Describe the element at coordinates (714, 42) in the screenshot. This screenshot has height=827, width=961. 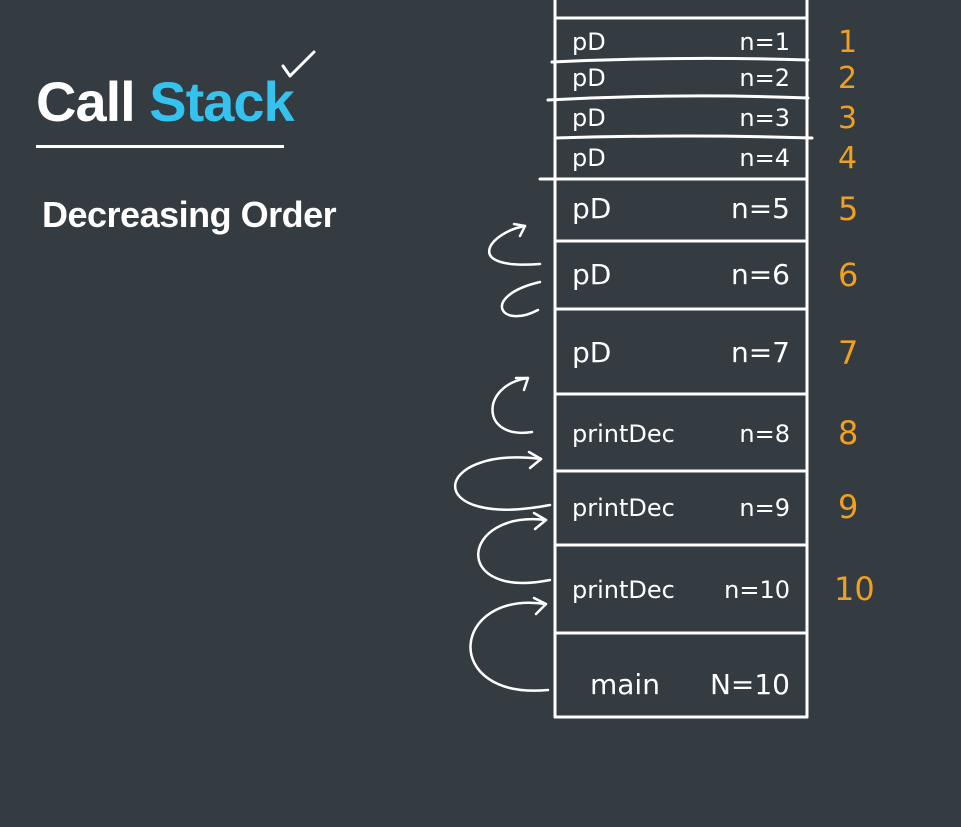
I see `stack-frame: pD n=1 1` at that location.